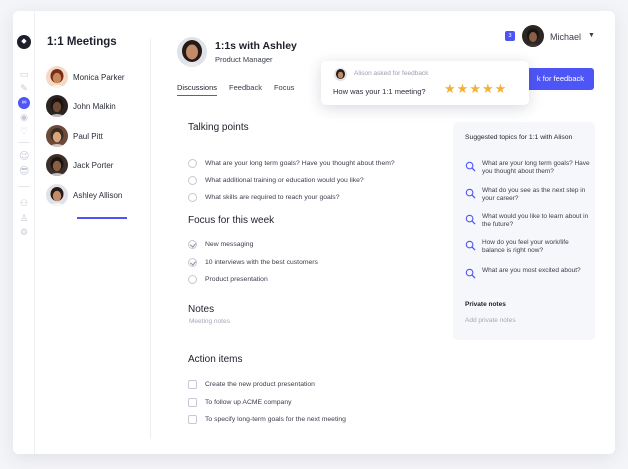 The width and height of the screenshot is (628, 469). I want to click on focus-item: Product presentation, so click(228, 279).